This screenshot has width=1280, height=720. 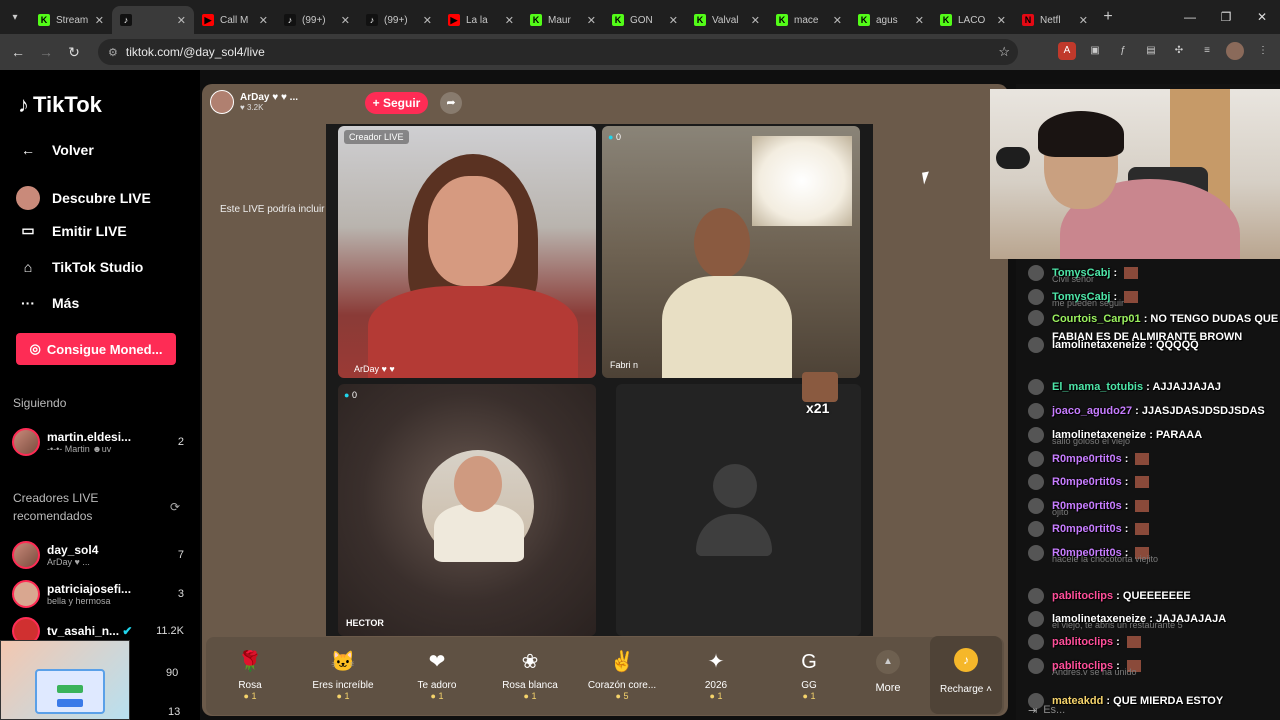 What do you see at coordinates (558, 52) in the screenshot?
I see `url-field: ⚙ tiktok.com/@day_sol4/live ☆` at bounding box center [558, 52].